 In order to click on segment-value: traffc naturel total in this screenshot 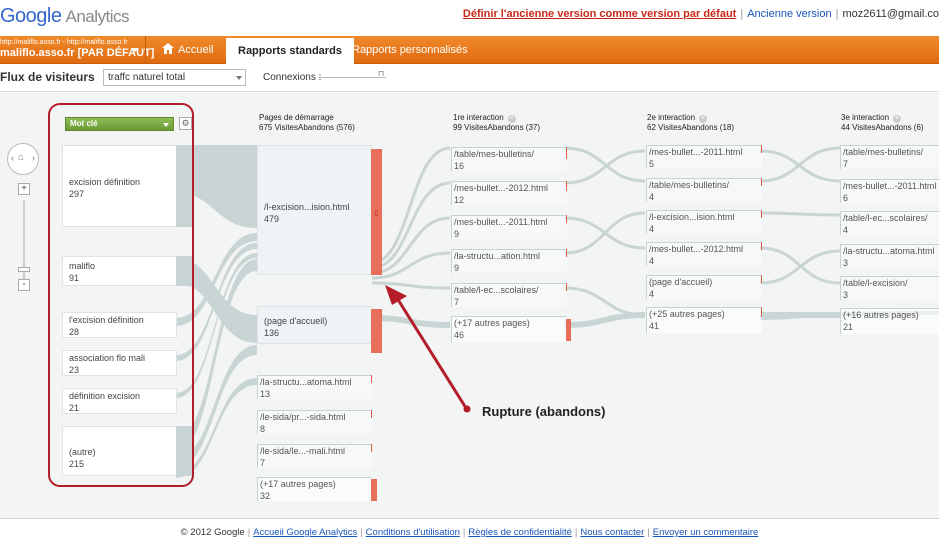, I will do `click(147, 77)`.